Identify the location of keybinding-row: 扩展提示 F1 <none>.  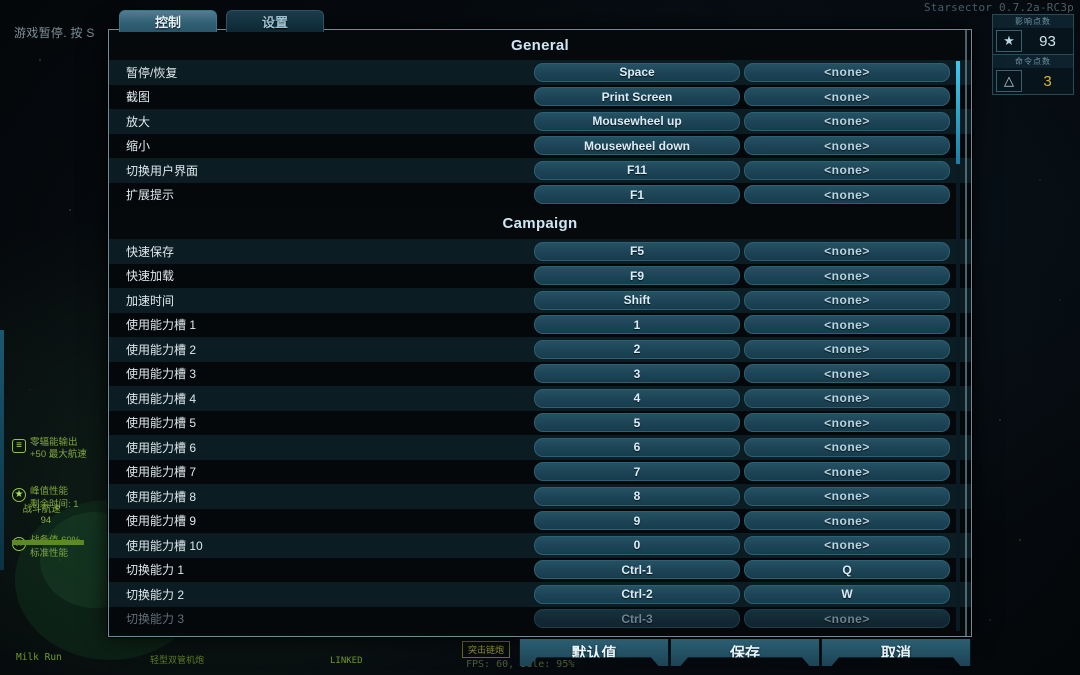
(540, 194).